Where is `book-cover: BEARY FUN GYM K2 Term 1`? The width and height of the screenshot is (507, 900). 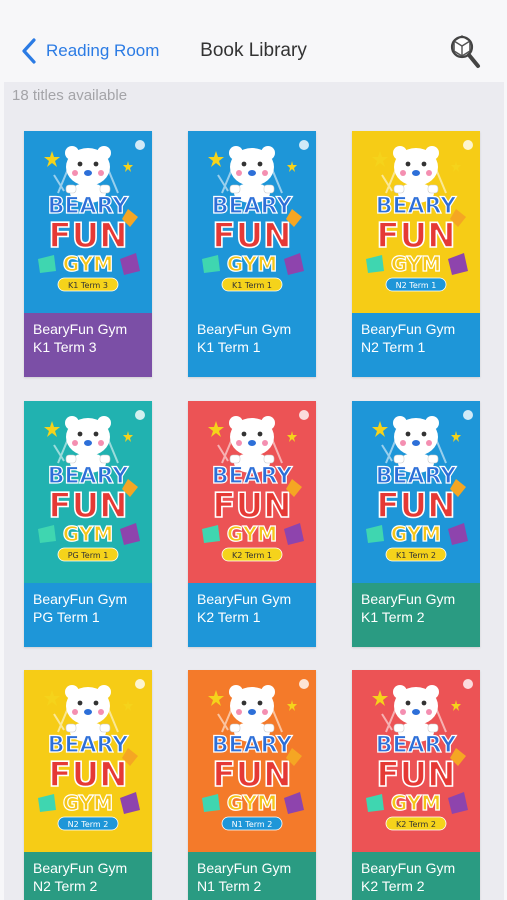
book-cover: BEARY FUN GYM K2 Term 1 is located at coordinates (252, 492).